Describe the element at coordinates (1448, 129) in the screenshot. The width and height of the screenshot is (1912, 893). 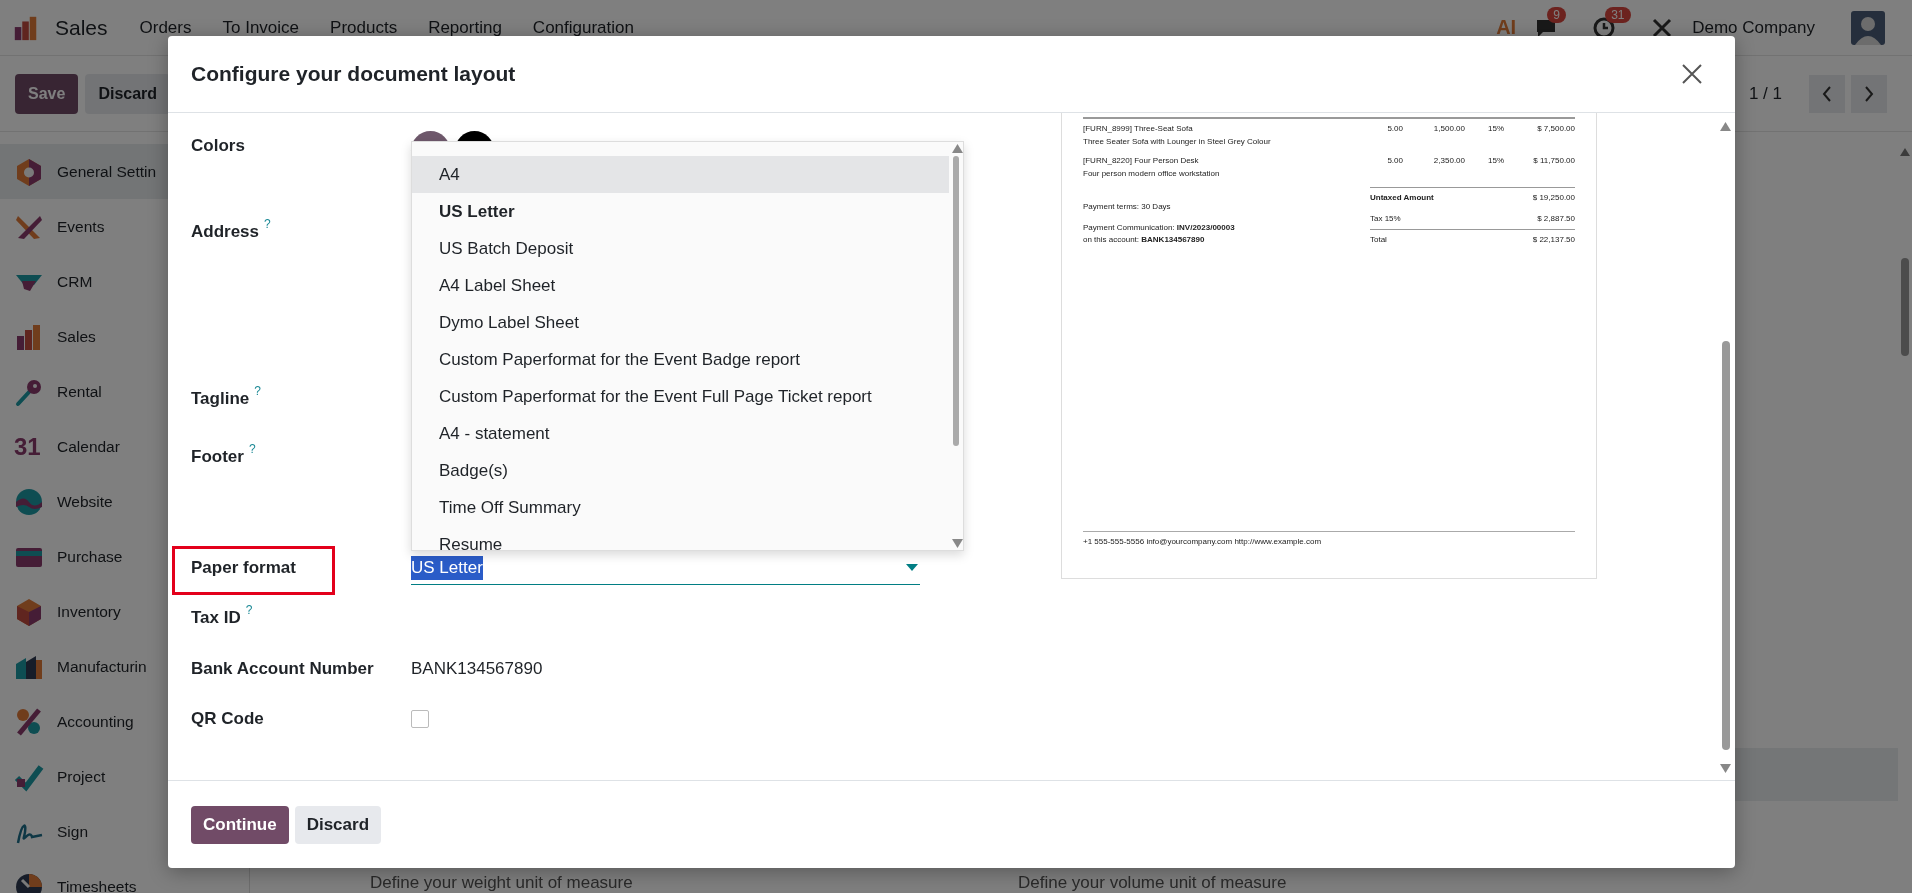
I see `unit-price: 1,500.00` at that location.